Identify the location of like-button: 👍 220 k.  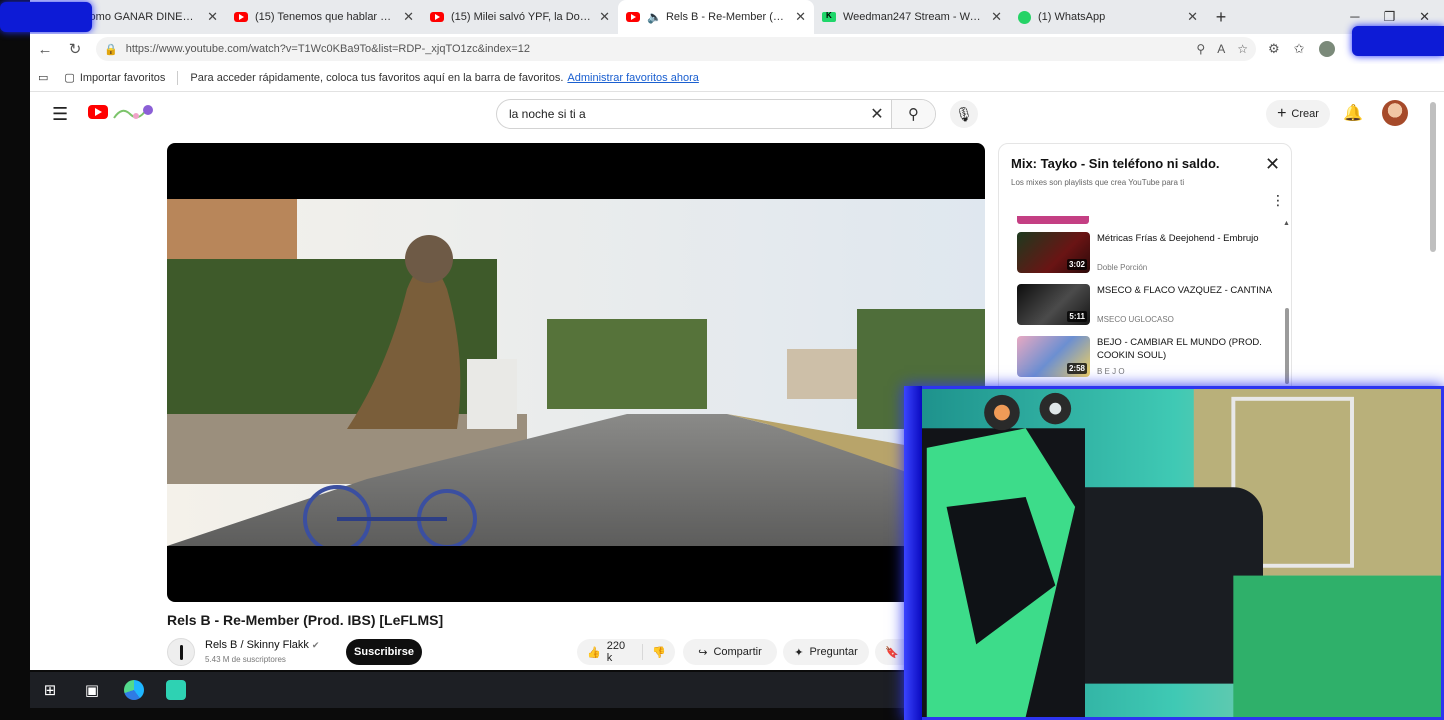
(610, 652).